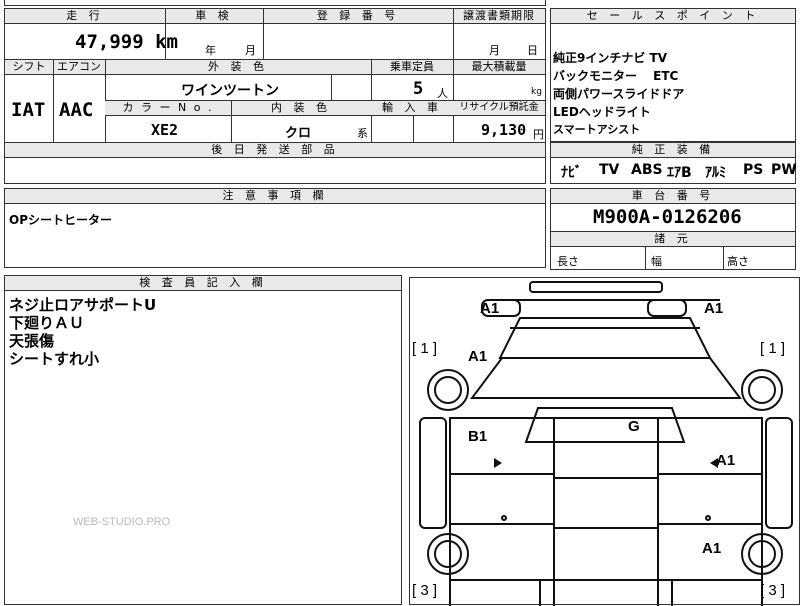 This screenshot has width=800, height=606. What do you see at coordinates (275, 3) in the screenshot?
I see `top-strip` at bounding box center [275, 3].